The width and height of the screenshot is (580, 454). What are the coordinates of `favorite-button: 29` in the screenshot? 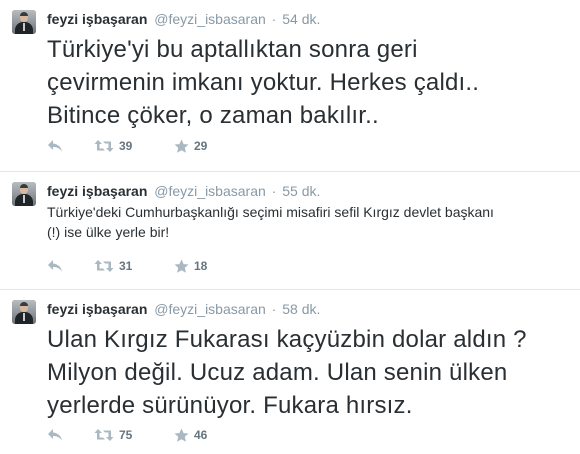 It's located at (190, 146).